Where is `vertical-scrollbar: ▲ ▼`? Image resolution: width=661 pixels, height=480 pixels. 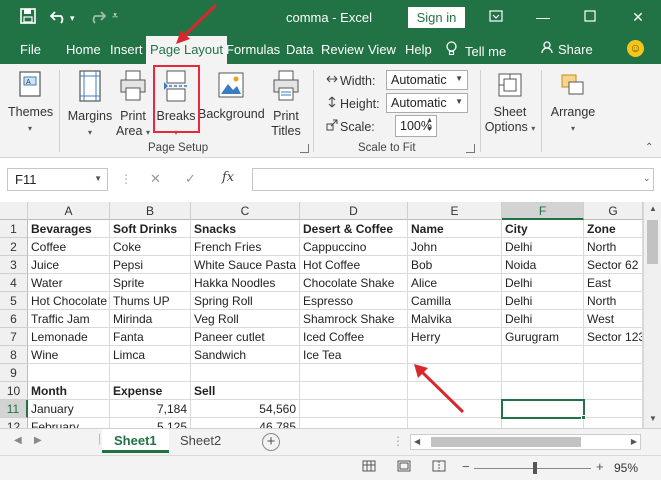 vertical-scrollbar: ▲ ▼ is located at coordinates (652, 316).